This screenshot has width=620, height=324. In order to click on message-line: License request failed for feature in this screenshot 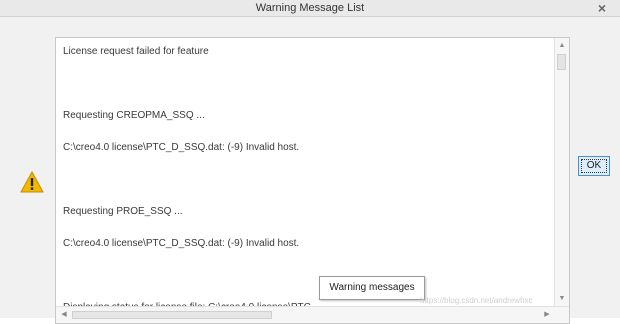, I will do `click(136, 51)`.